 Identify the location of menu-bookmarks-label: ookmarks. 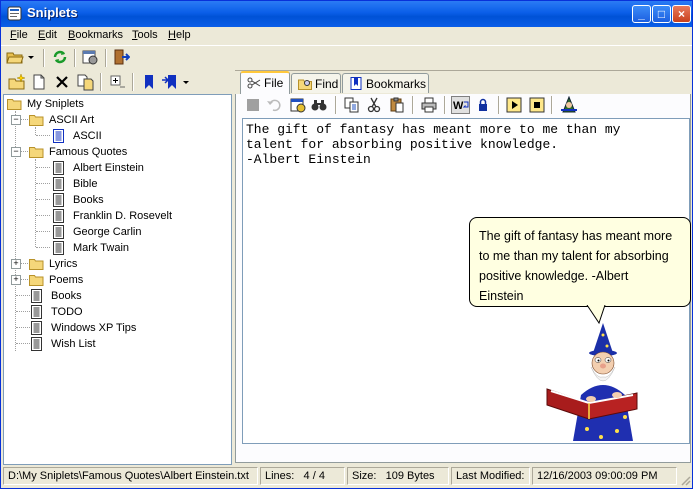
(99, 35).